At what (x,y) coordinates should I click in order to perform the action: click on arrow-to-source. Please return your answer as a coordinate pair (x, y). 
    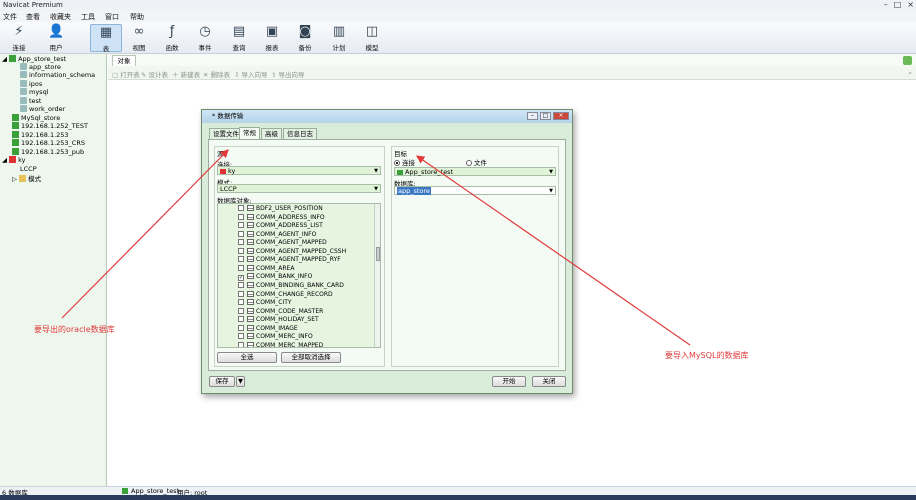
    Looking at the image, I should click on (145, 234).